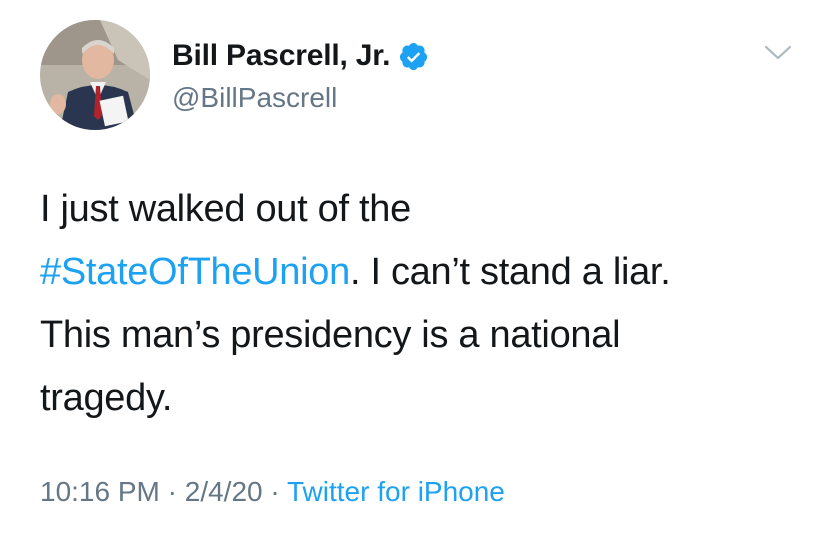 The width and height of the screenshot is (827, 533). What do you see at coordinates (195, 272) in the screenshot?
I see `hashtag-link: #StateOfTheUnion` at bounding box center [195, 272].